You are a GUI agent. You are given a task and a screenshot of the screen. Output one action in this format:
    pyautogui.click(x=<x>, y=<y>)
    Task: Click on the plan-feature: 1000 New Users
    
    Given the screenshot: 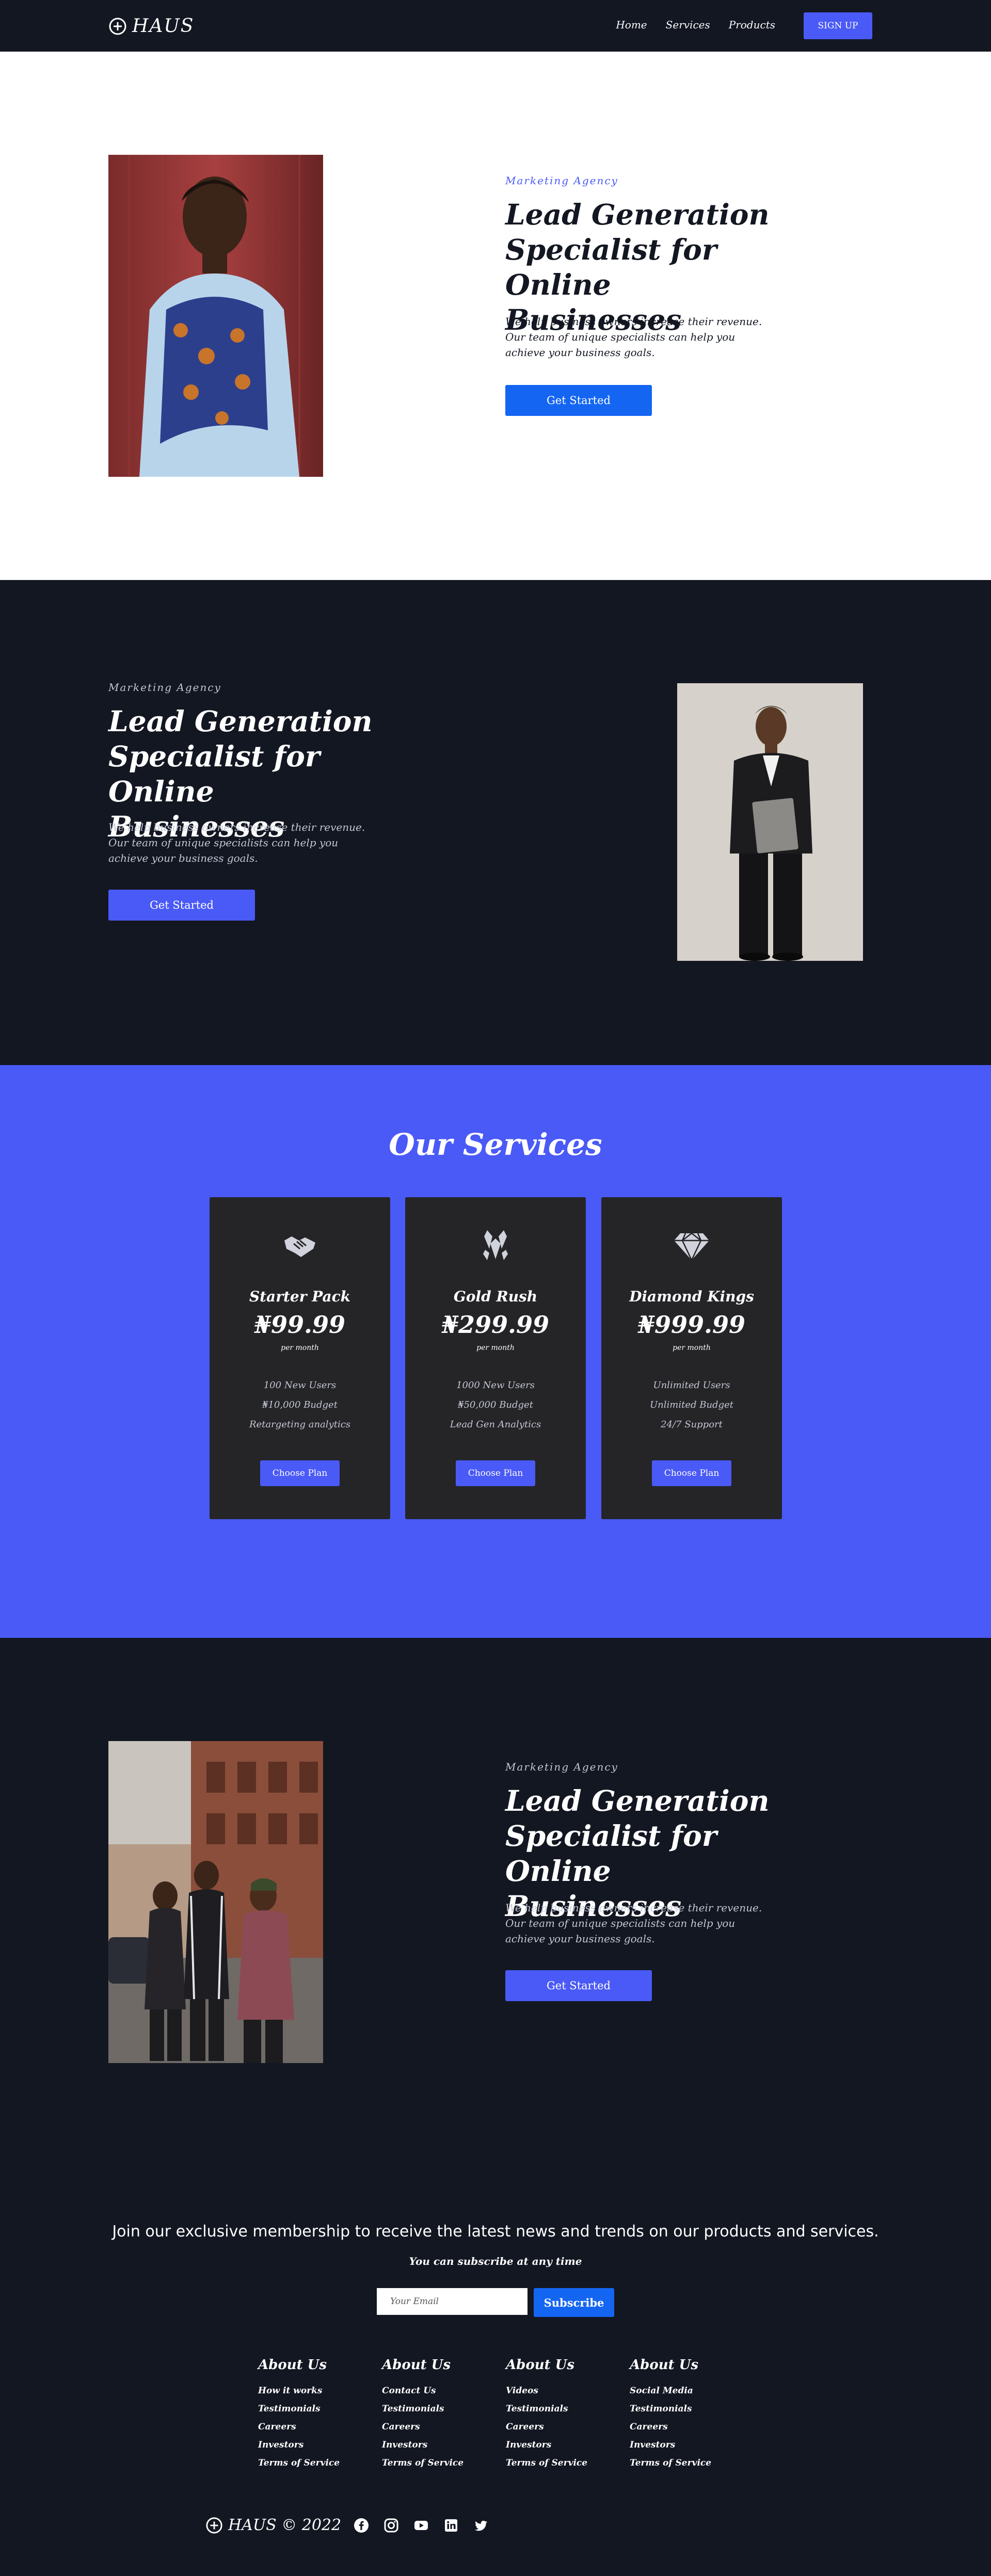 What is the action you would take?
    pyautogui.click(x=495, y=1386)
    